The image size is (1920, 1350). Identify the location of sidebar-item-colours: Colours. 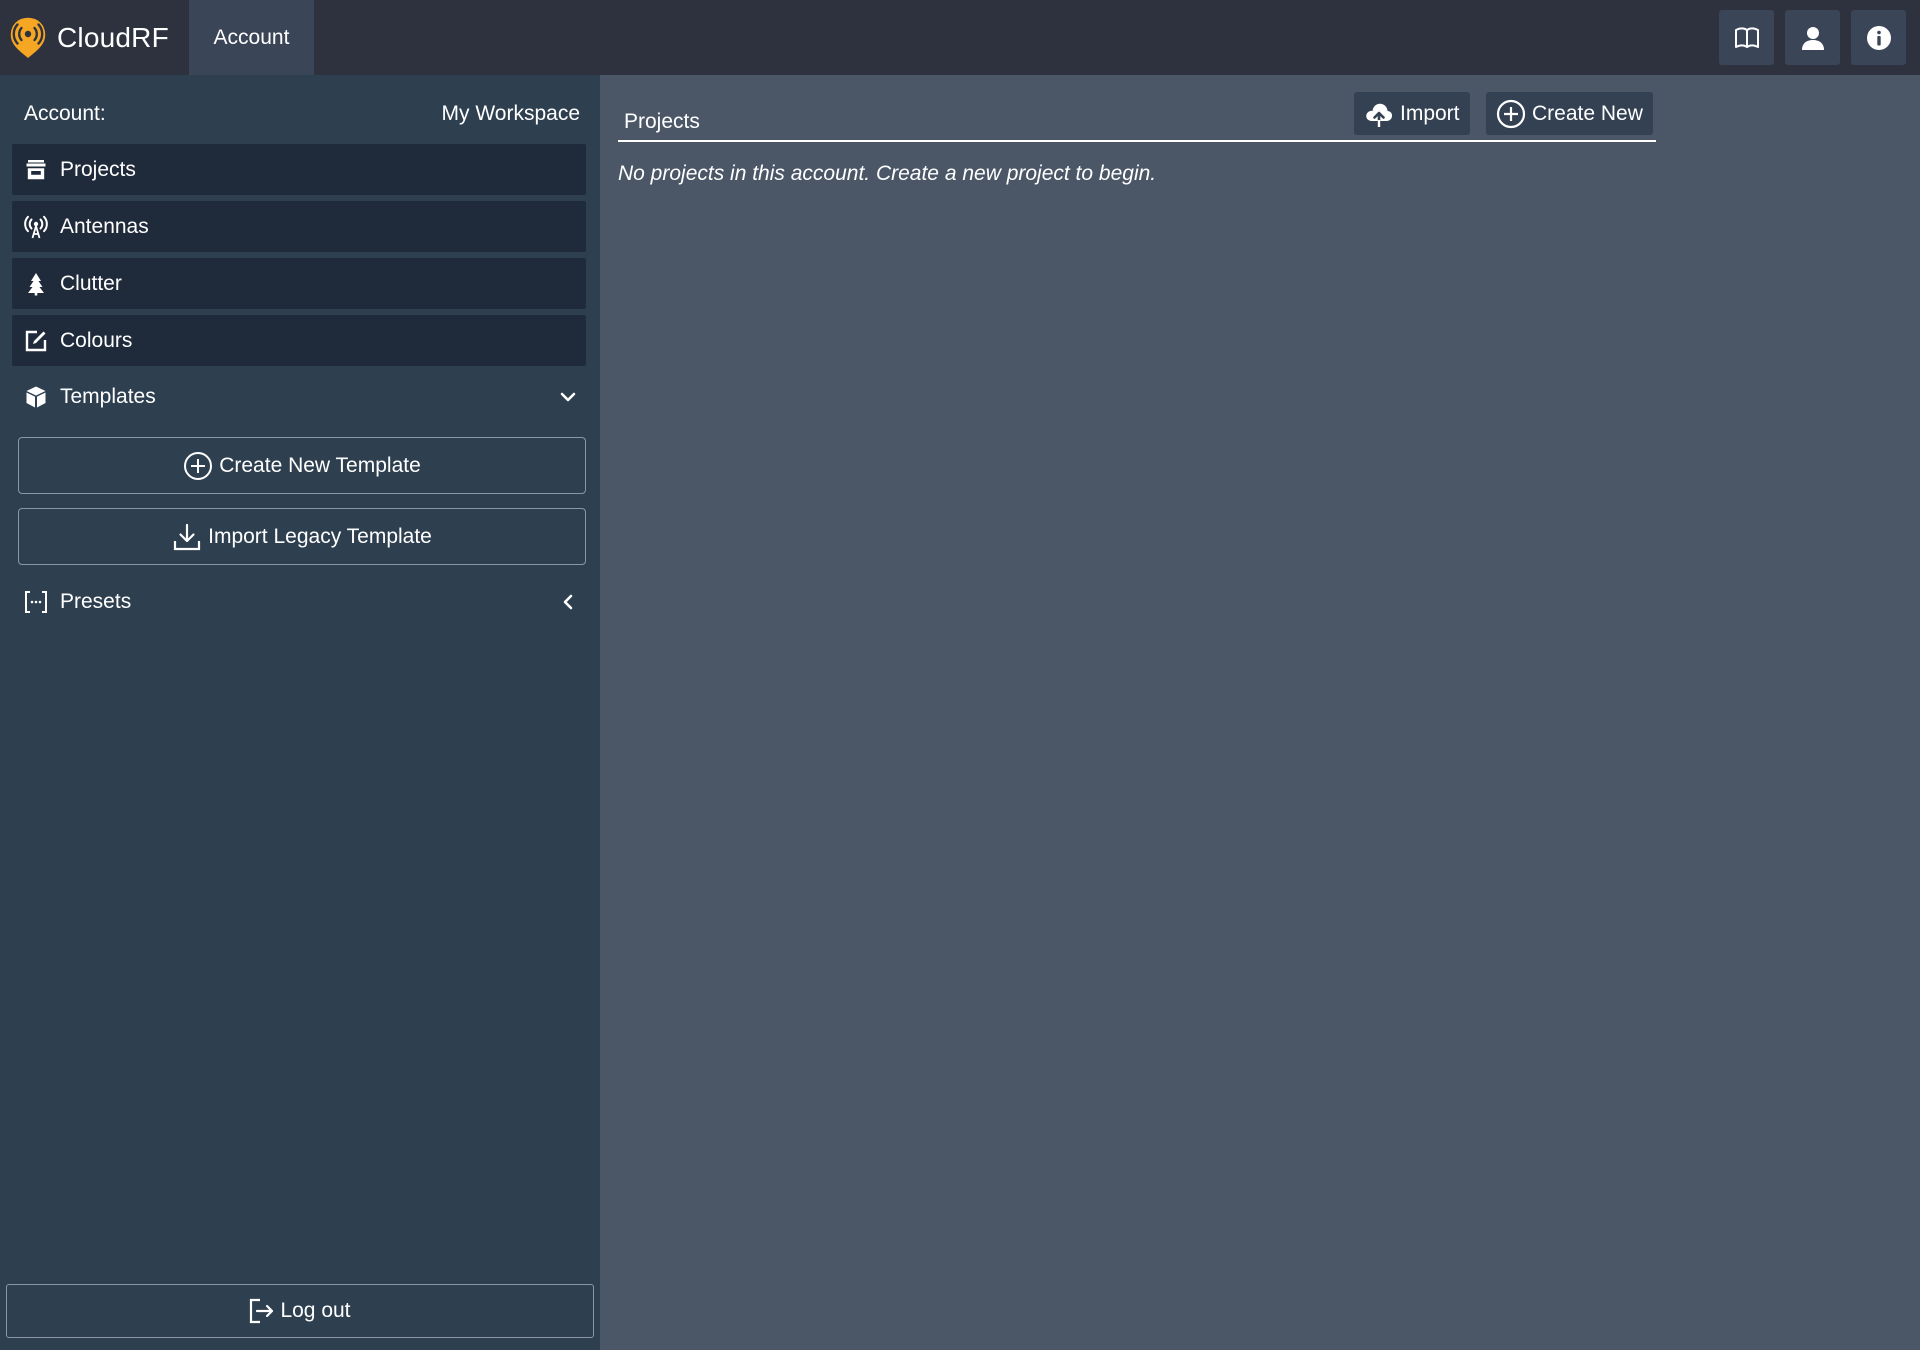
(299, 340).